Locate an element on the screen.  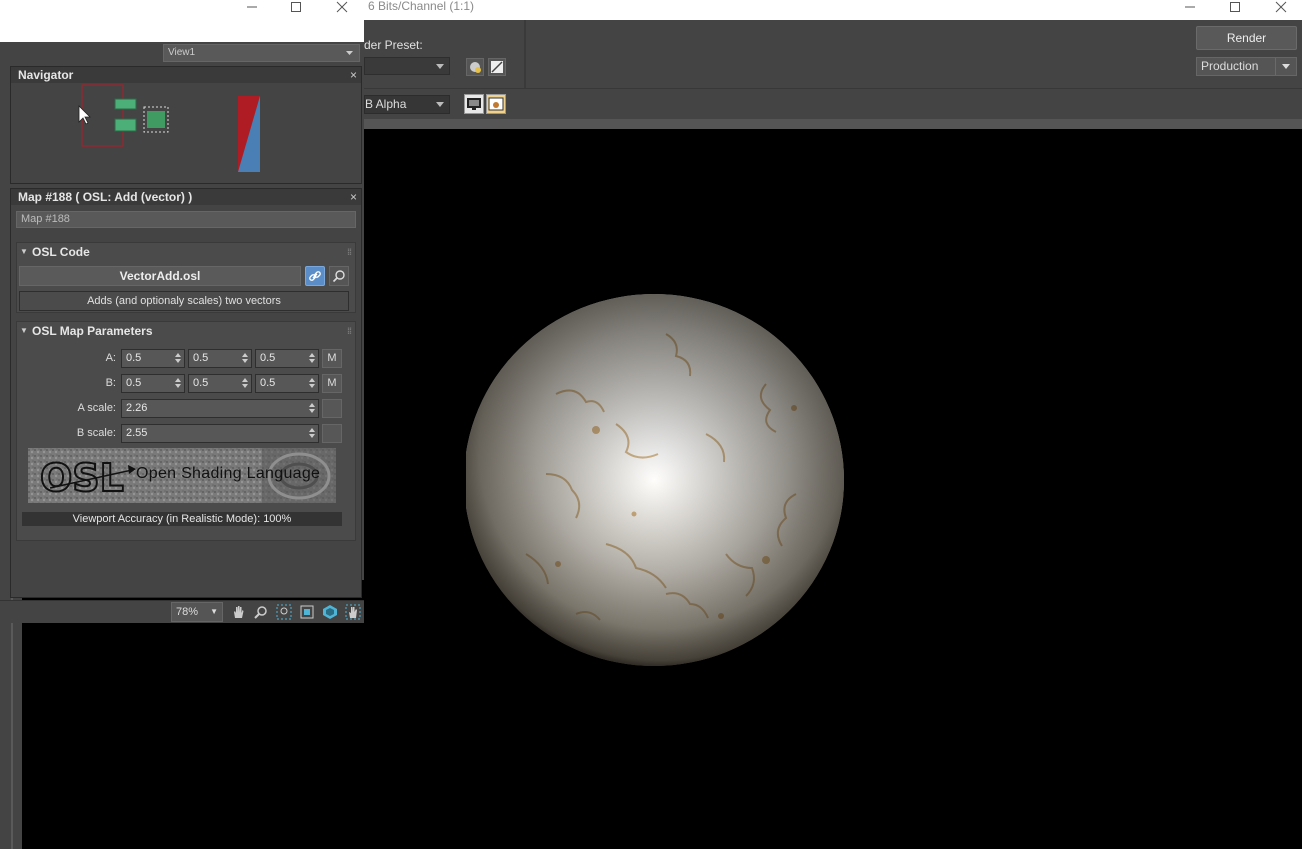
display-icons is located at coordinates (485, 104).